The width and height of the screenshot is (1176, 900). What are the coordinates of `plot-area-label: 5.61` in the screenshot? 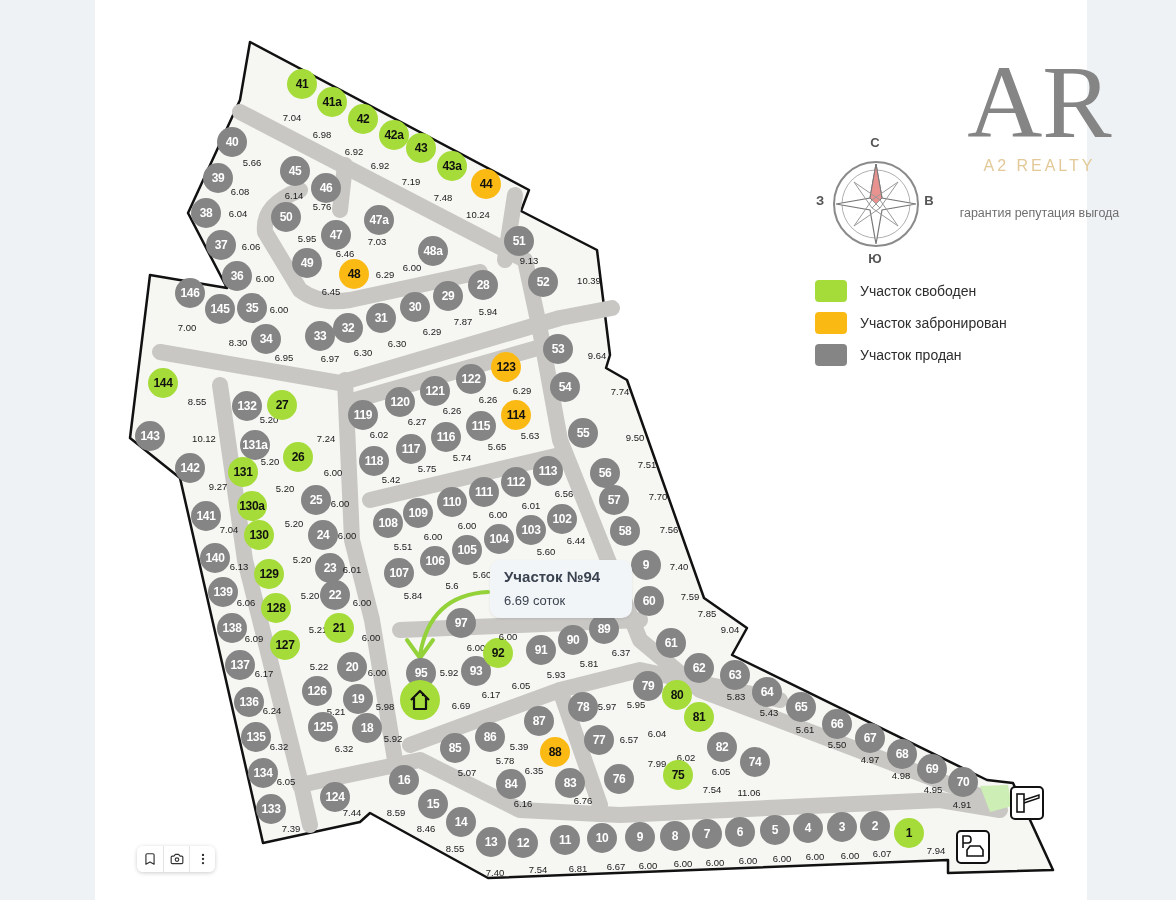 It's located at (805, 730).